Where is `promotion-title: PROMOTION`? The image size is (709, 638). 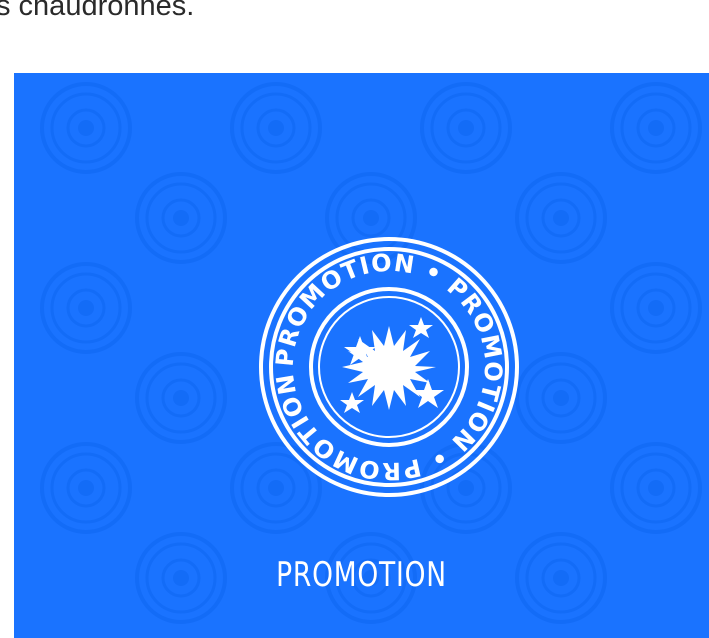 promotion-title: PROMOTION is located at coordinates (361, 575).